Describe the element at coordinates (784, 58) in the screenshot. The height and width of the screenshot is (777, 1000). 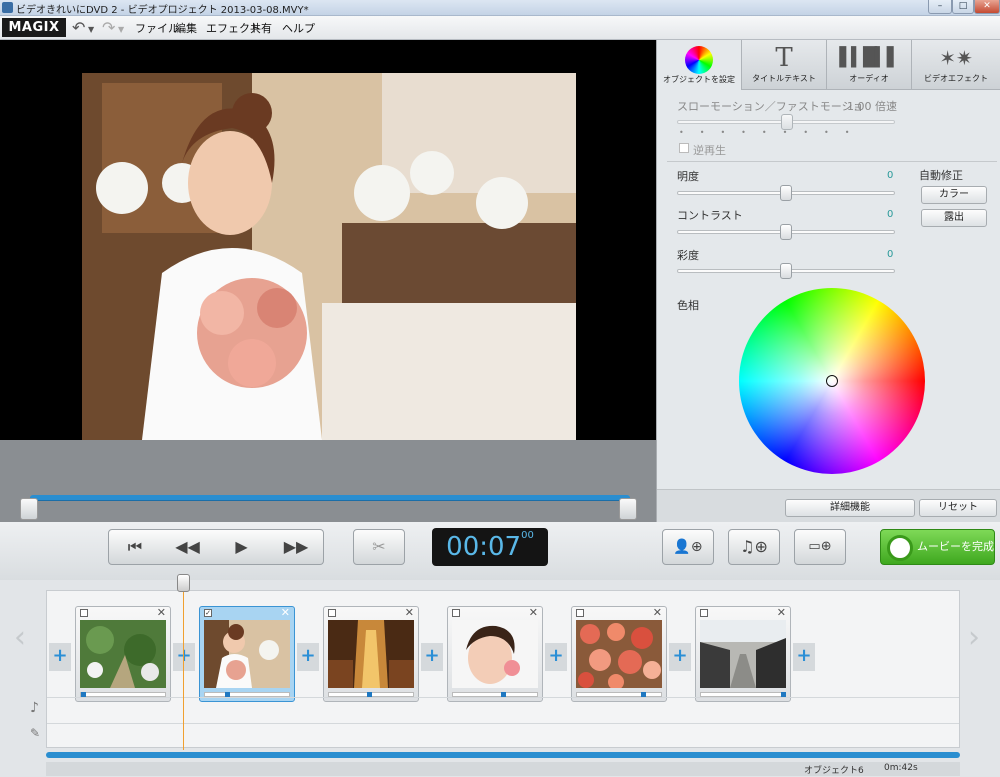
I see `title-text-icon: T` at that location.